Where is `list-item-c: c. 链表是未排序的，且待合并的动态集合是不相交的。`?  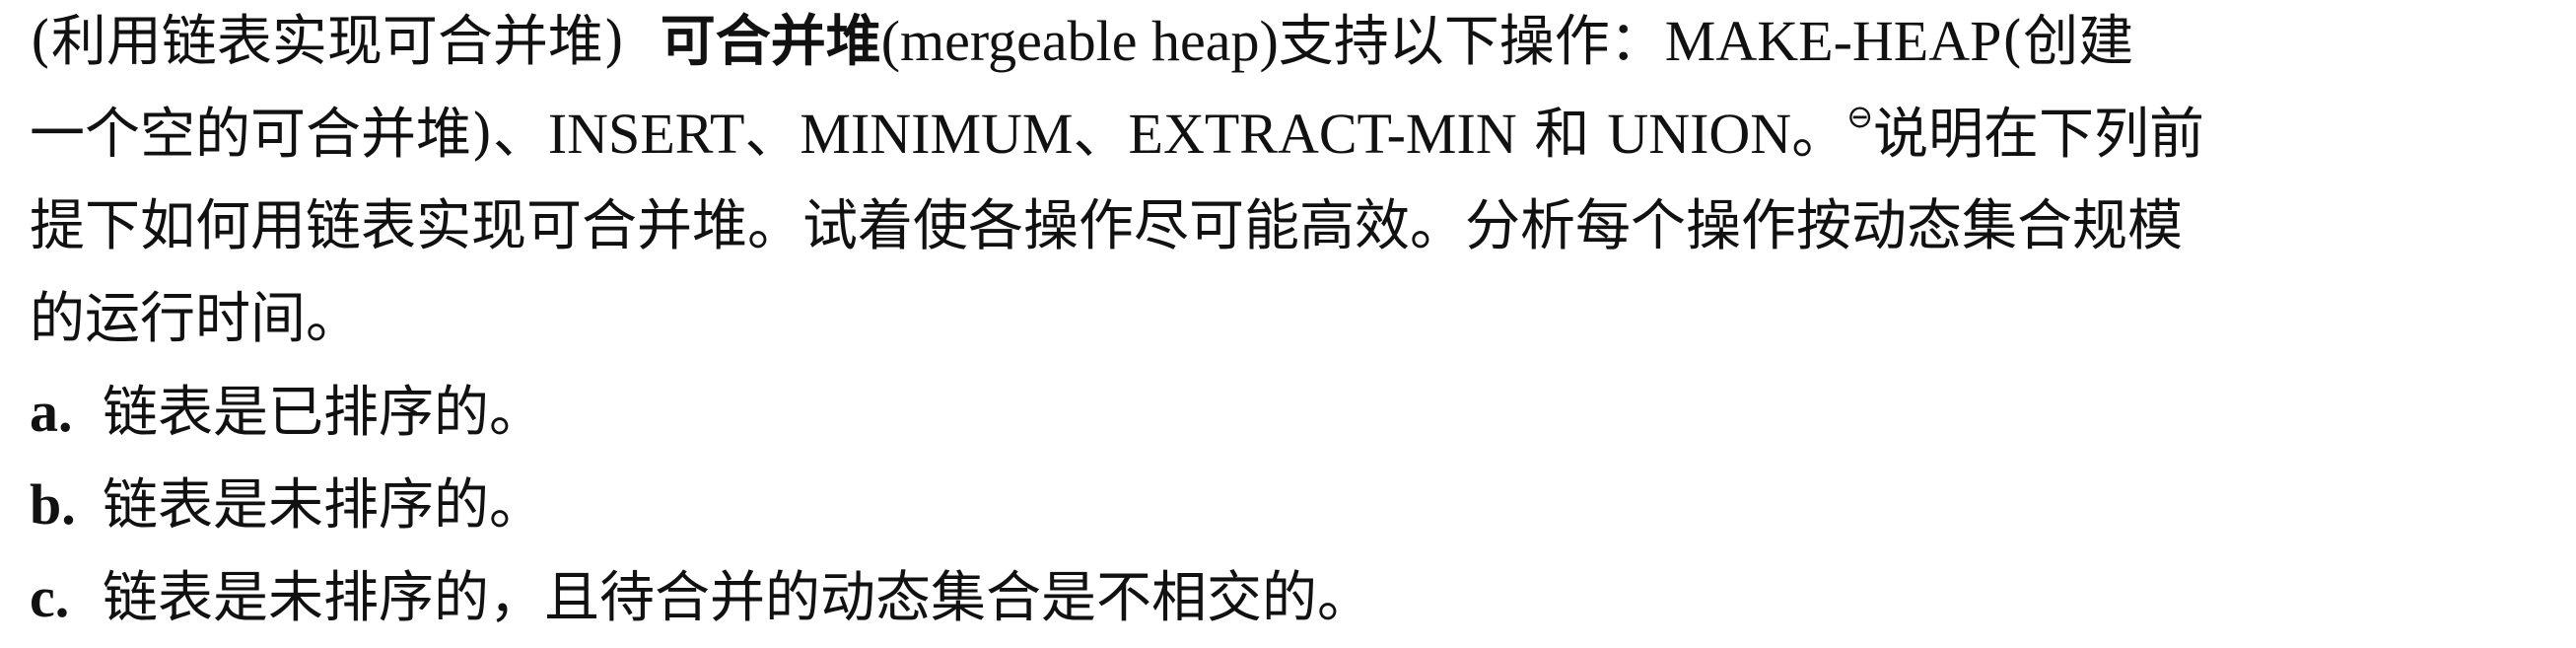 list-item-c: c. 链表是未排序的，且待合并的动态集合是不相交的。 is located at coordinates (701, 597).